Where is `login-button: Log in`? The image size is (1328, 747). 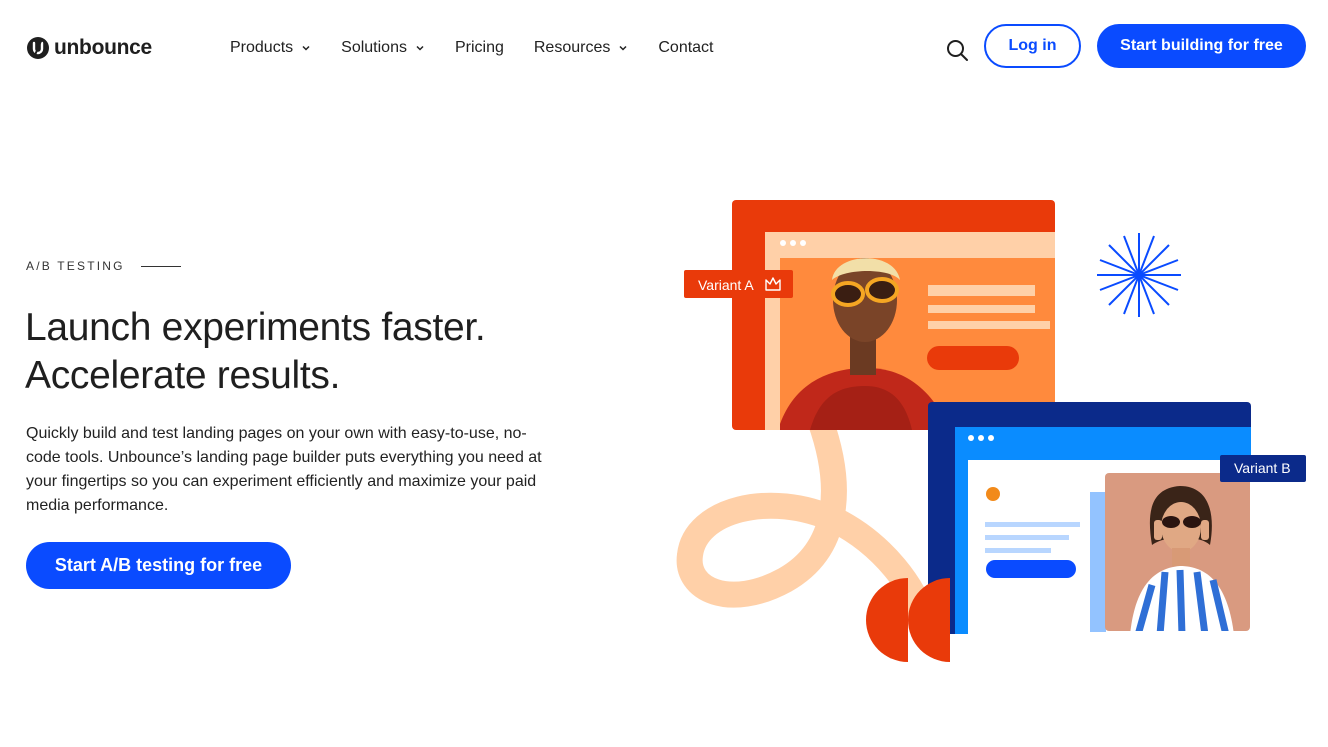
login-button: Log in is located at coordinates (1032, 46).